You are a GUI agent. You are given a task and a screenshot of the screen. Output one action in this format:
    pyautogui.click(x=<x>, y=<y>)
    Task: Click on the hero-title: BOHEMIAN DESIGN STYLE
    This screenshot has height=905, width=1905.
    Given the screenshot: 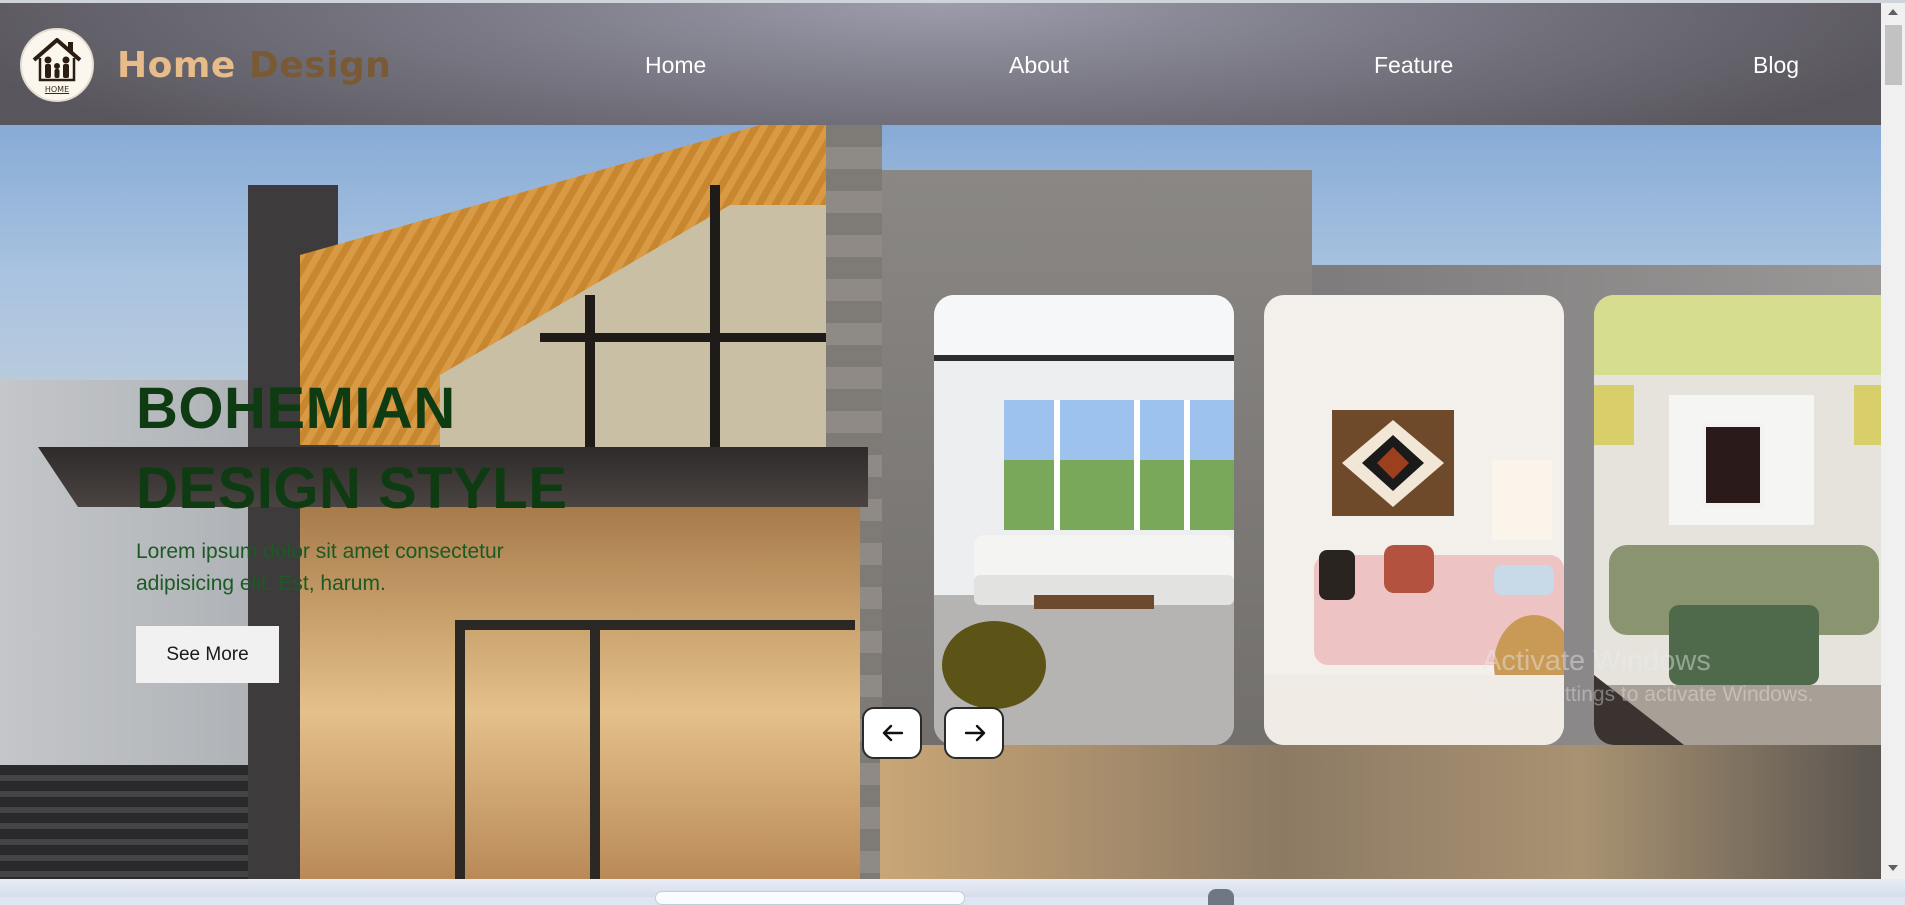 What is the action you would take?
    pyautogui.click(x=416, y=449)
    